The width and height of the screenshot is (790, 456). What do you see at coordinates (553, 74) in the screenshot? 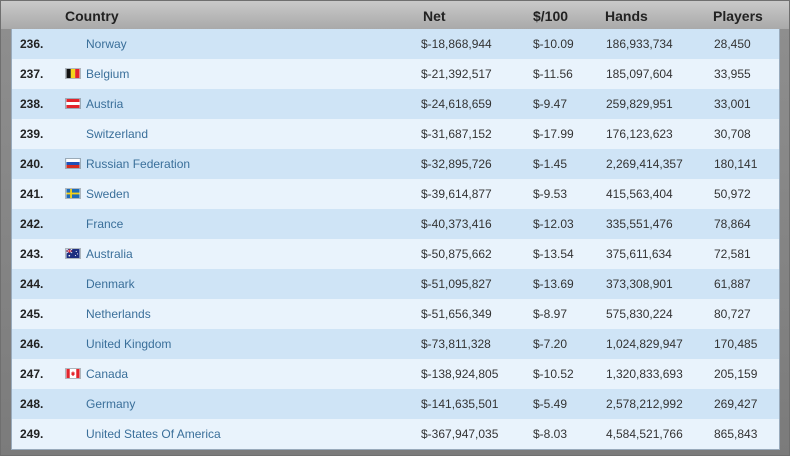
I see `per100-cell: $-11.56` at bounding box center [553, 74].